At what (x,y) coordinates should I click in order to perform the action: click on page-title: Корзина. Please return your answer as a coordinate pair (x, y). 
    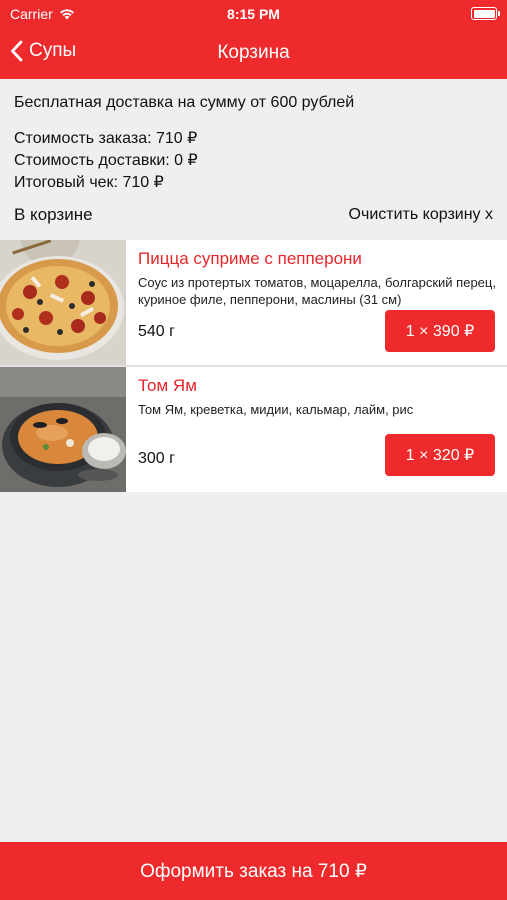
    Looking at the image, I should click on (253, 52).